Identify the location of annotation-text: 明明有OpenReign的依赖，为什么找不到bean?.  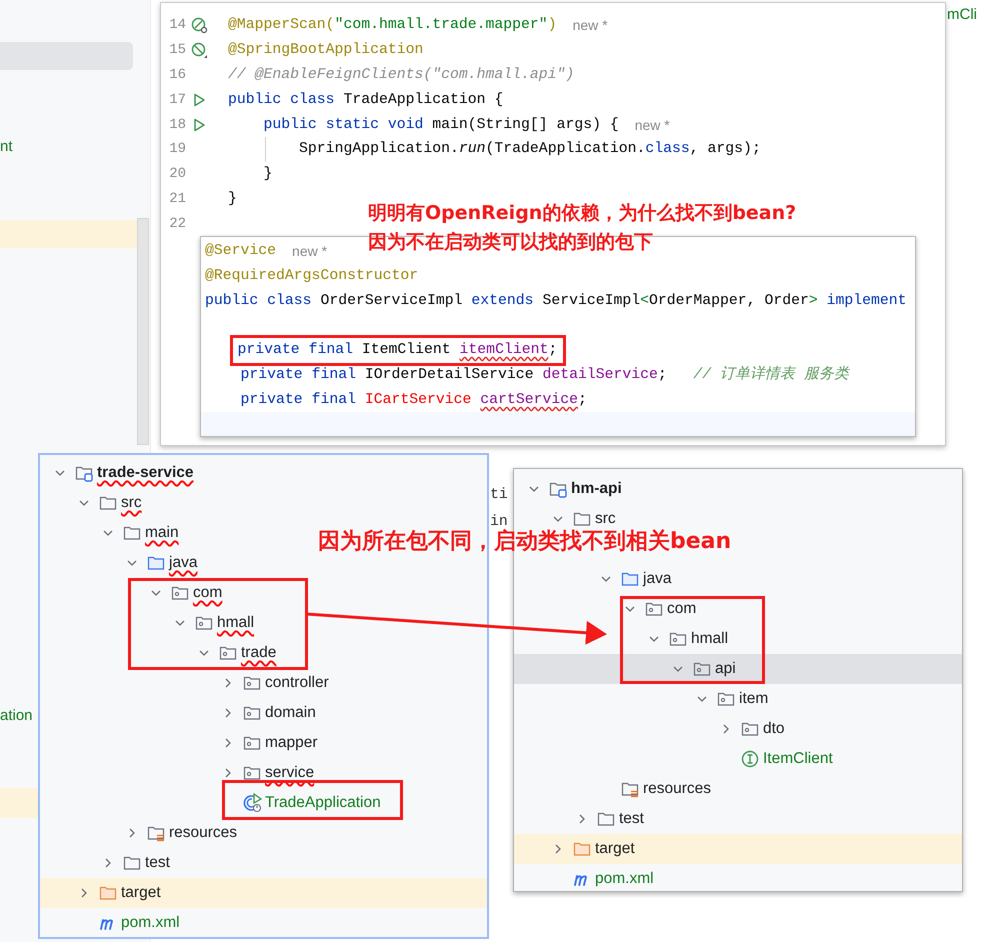
(582, 214).